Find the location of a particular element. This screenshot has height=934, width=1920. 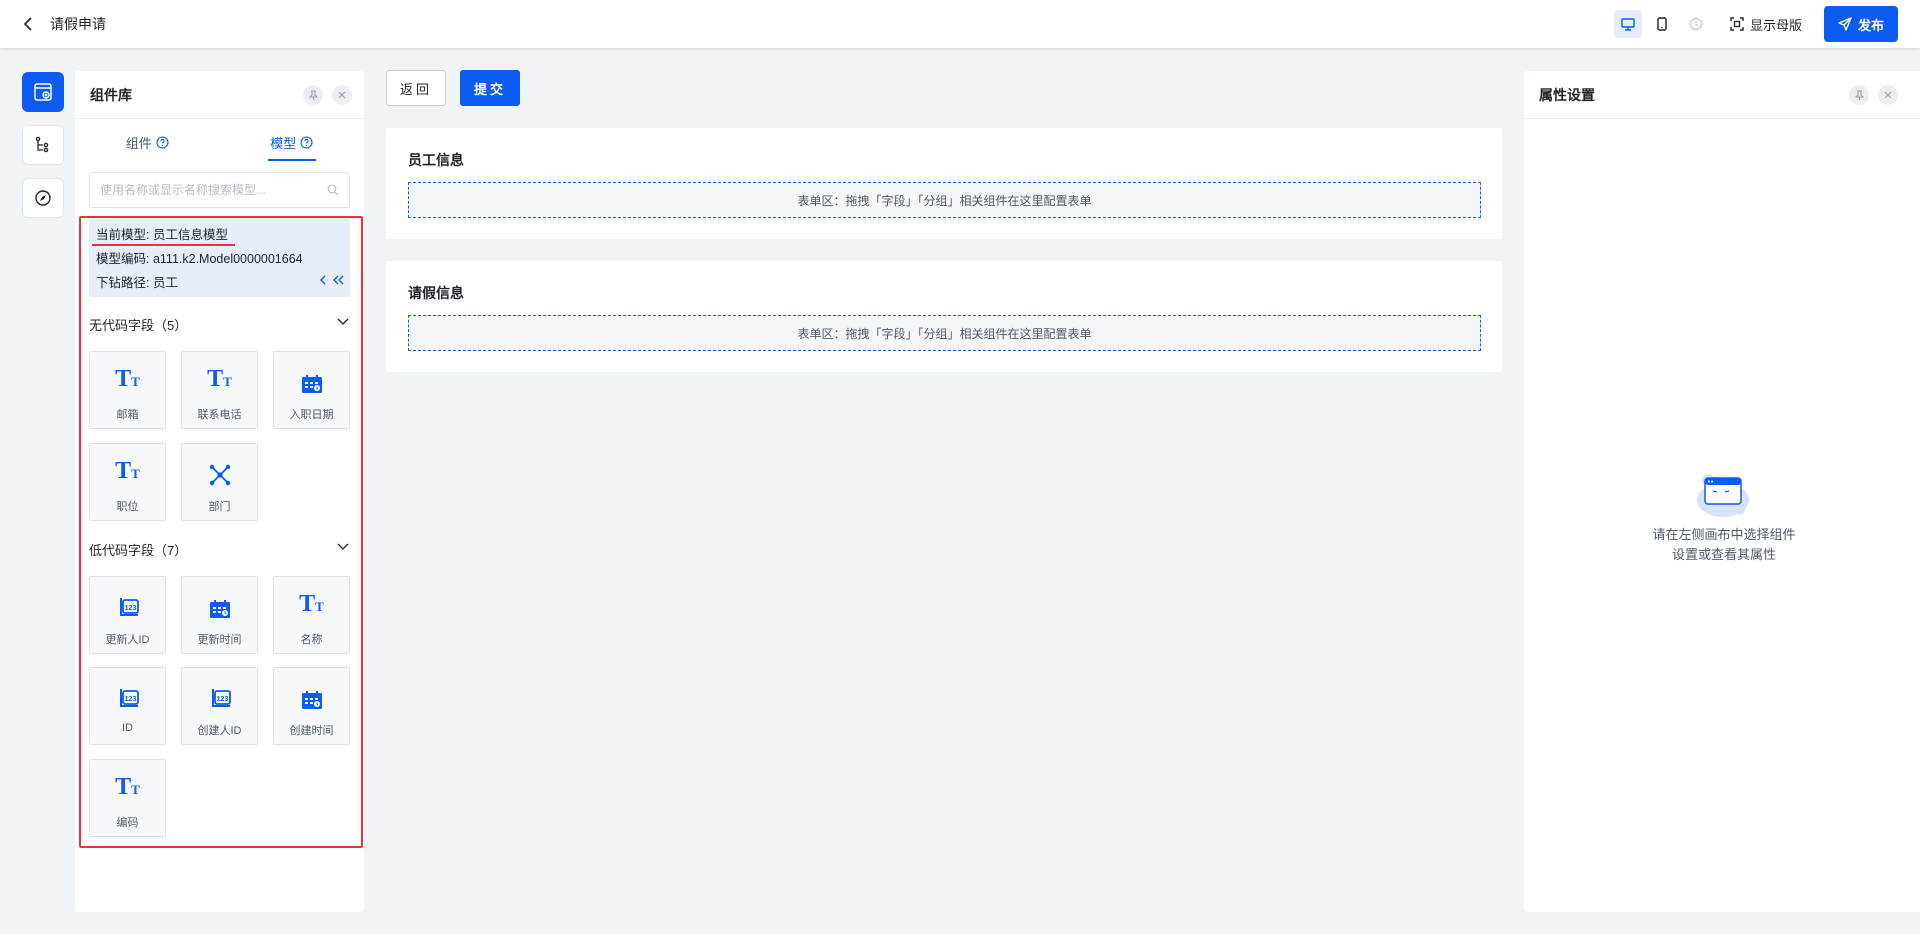

publish-label: 发布 is located at coordinates (1870, 25).